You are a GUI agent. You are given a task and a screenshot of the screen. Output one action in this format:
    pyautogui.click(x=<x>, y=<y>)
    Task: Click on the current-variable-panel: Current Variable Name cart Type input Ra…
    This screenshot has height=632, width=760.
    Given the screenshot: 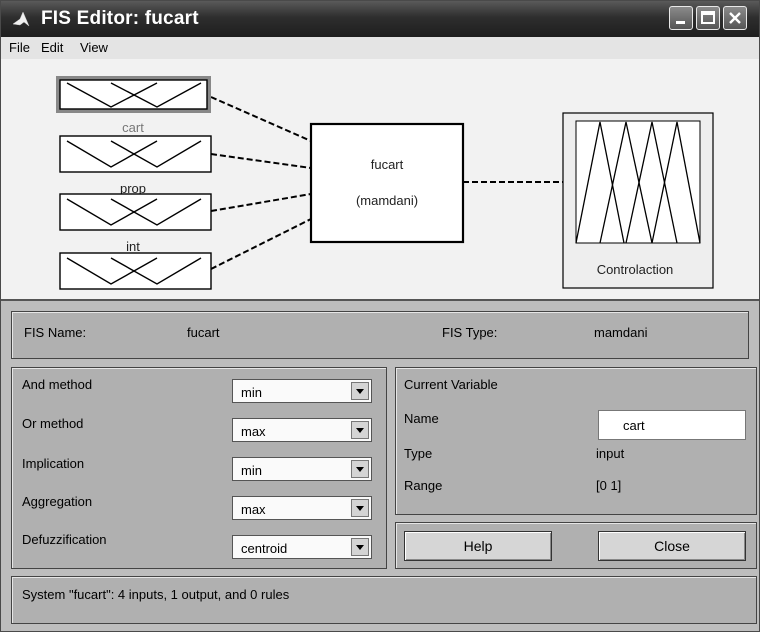 What is the action you would take?
    pyautogui.click(x=576, y=441)
    